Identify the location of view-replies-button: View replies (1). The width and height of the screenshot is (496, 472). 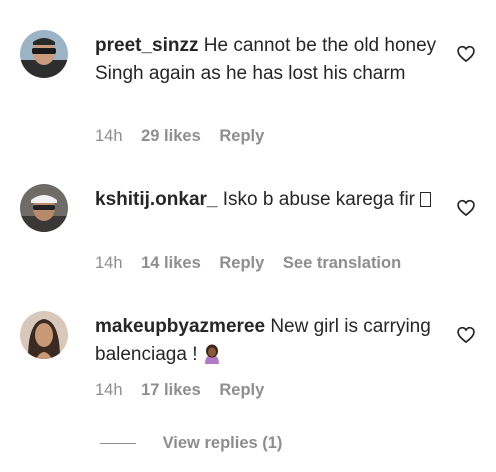
(223, 443).